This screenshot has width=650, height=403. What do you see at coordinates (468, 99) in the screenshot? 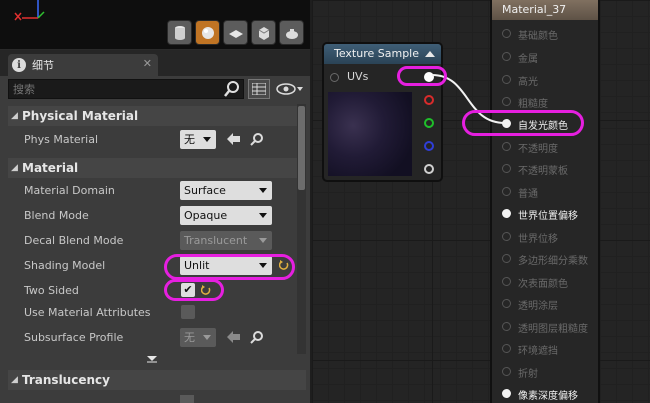
I see `node-wire` at bounding box center [468, 99].